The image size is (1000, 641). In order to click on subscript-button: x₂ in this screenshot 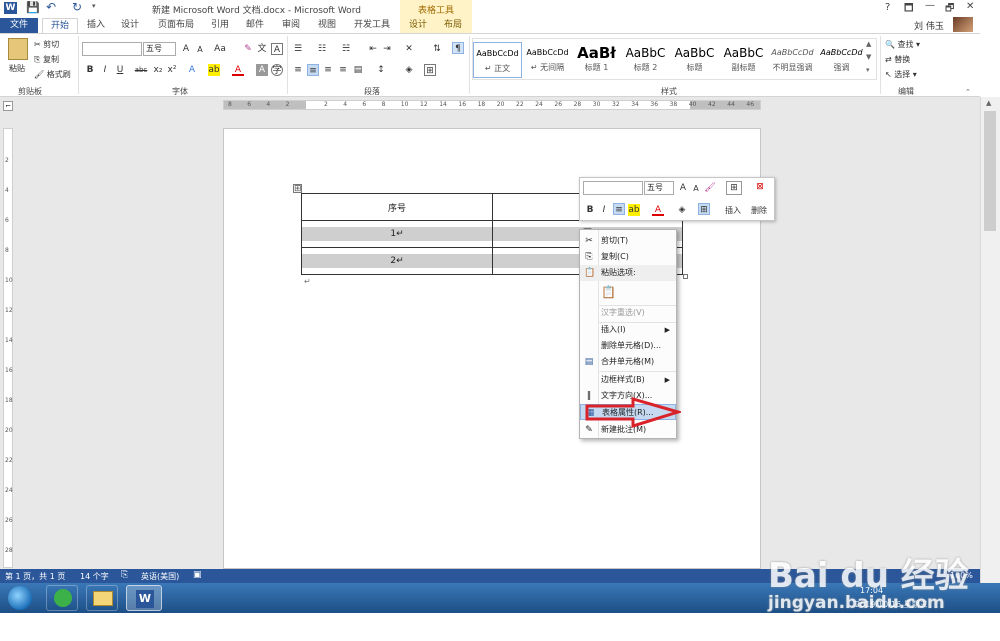, I will do `click(158, 70)`.